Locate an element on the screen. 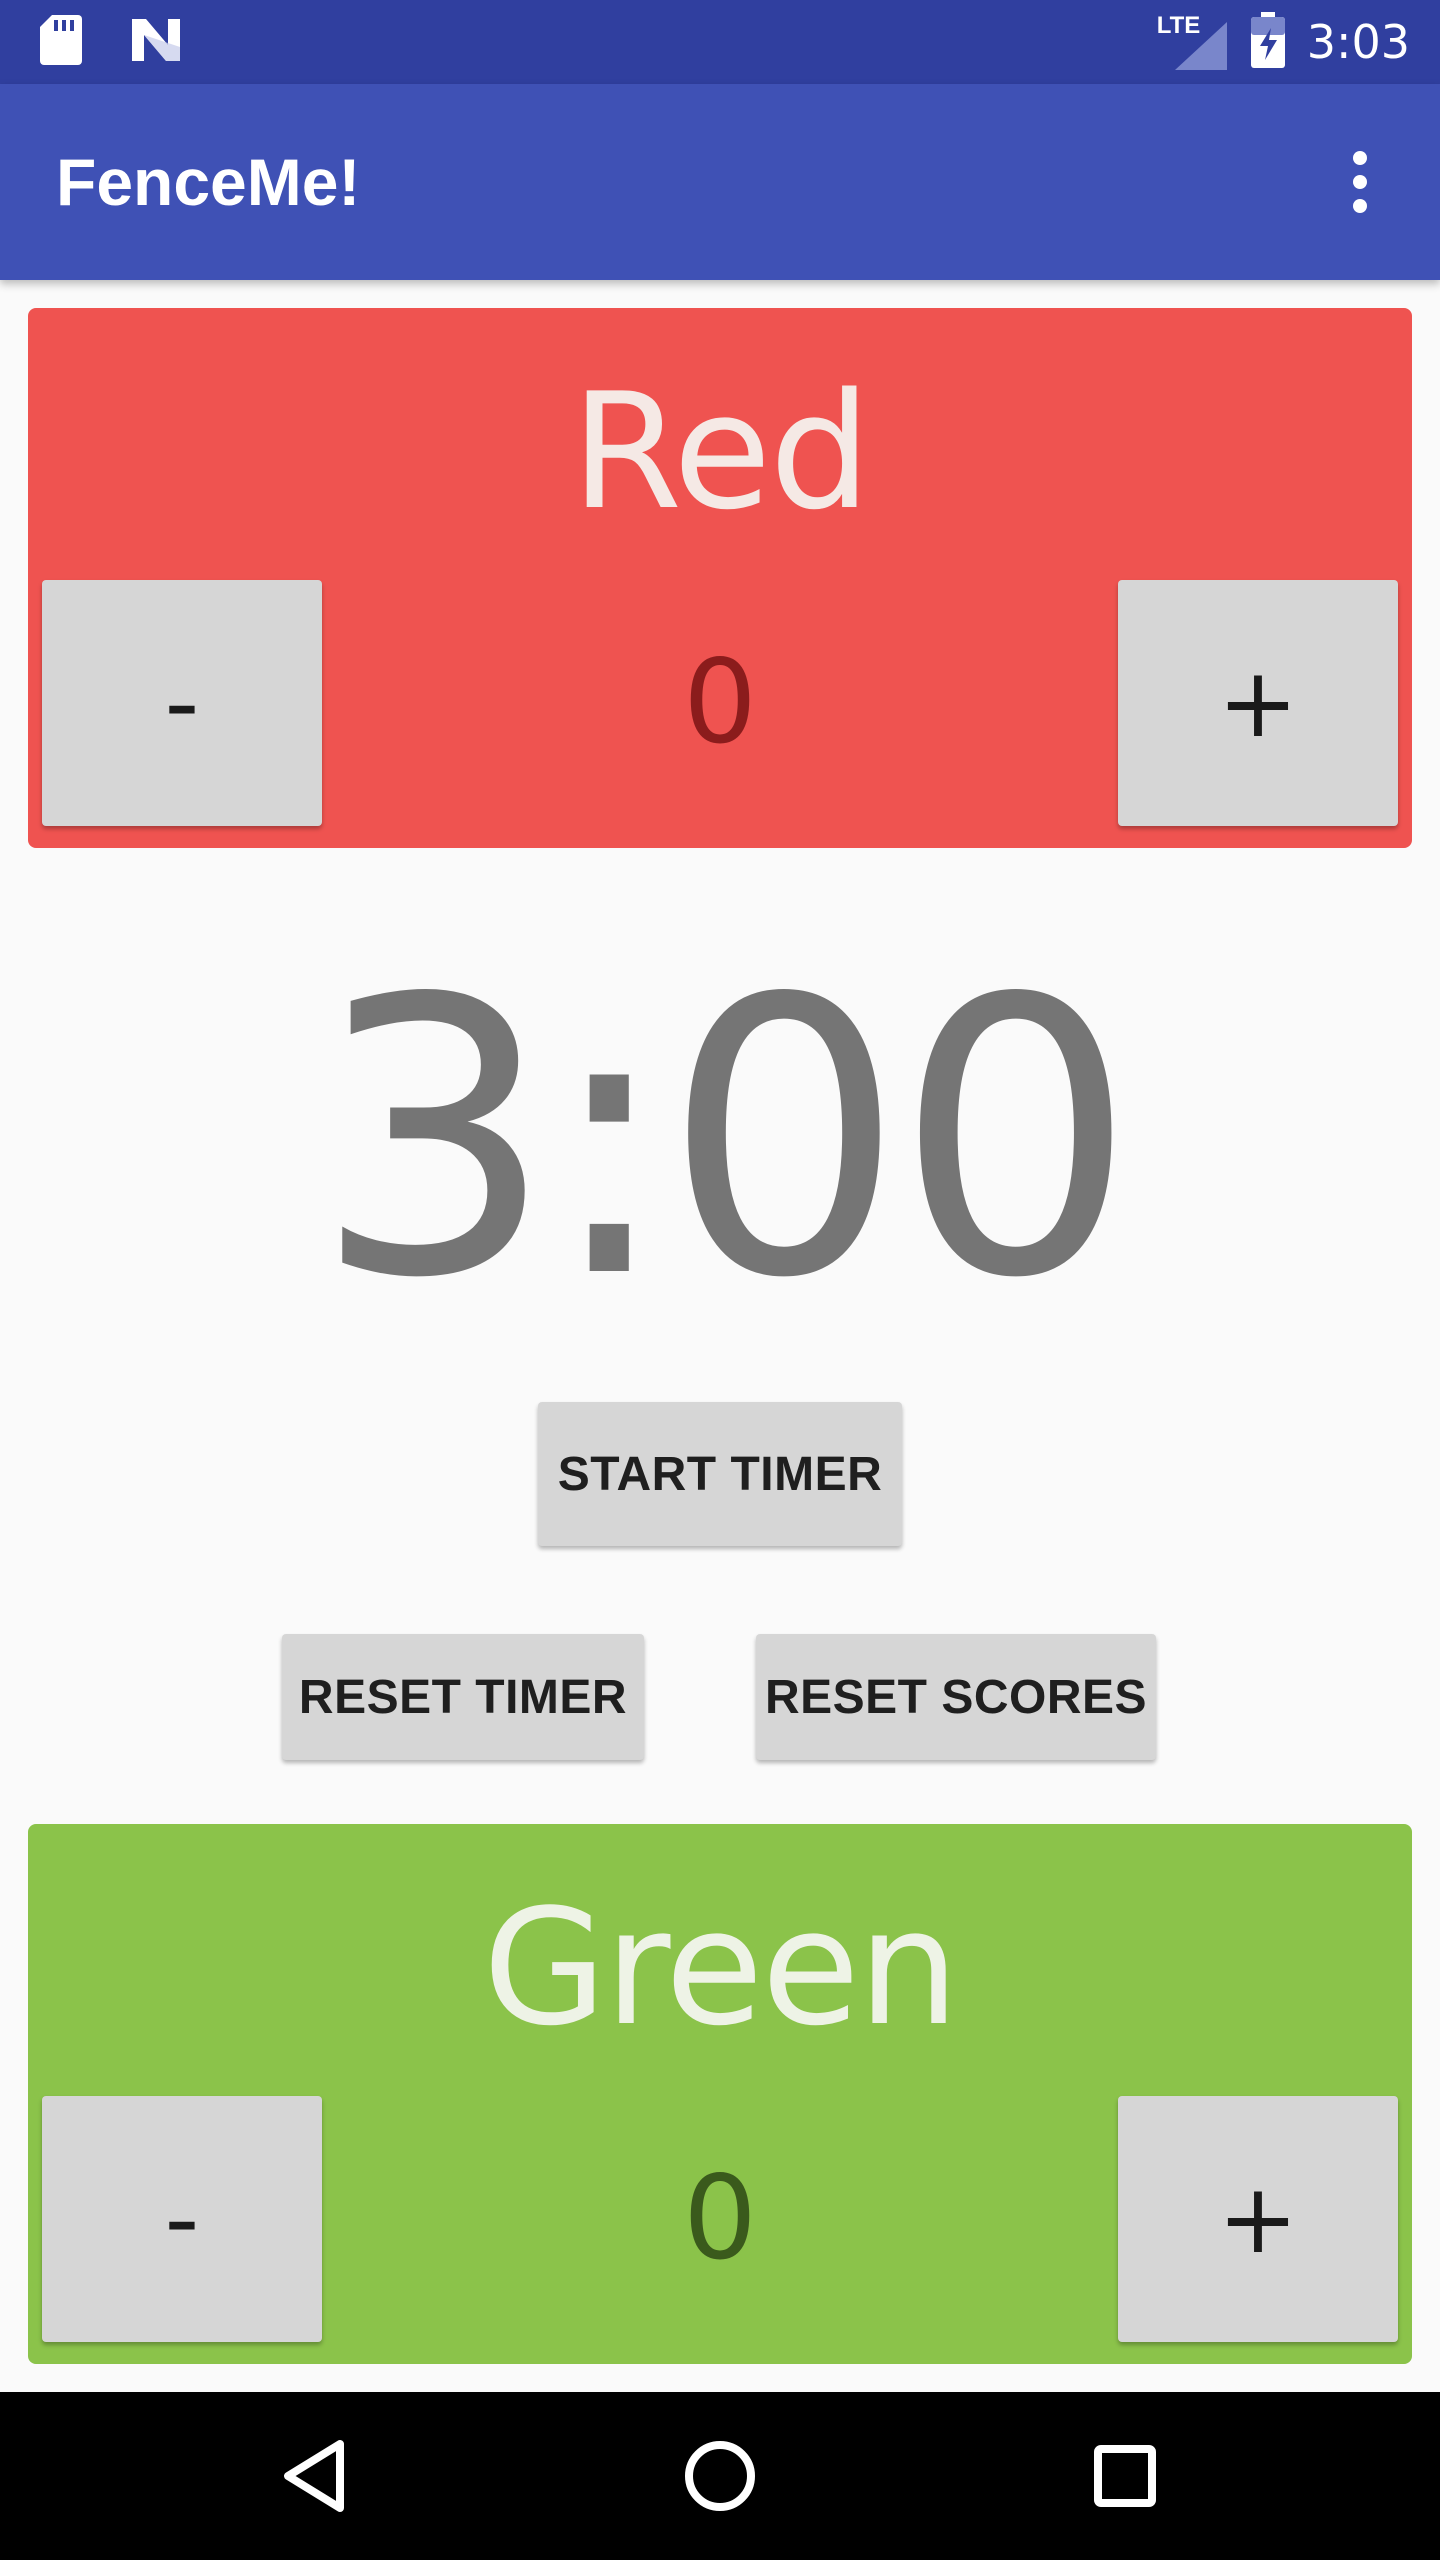 The height and width of the screenshot is (2560, 1440). green-score: 0 is located at coordinates (720, 2218).